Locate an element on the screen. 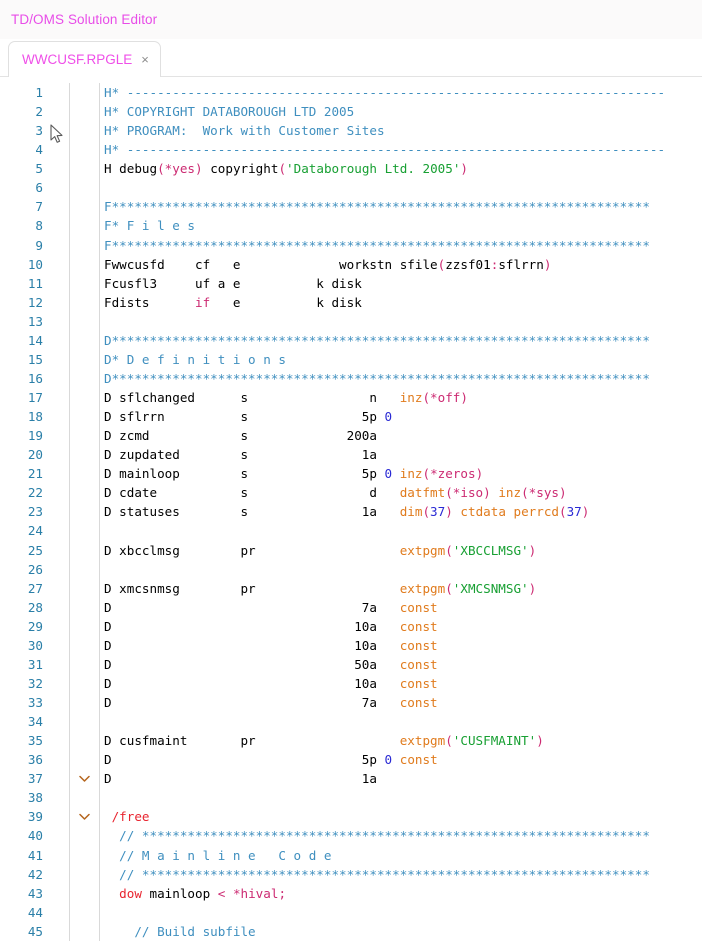 The image size is (702, 941). line-number: 34 is located at coordinates (35, 722).